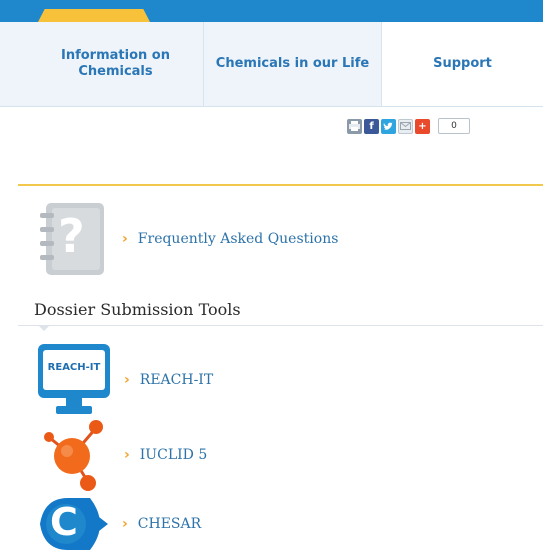 This screenshot has width=543, height=554. I want to click on tab-information-on-chemicals: Information on Chemicals, so click(116, 64).